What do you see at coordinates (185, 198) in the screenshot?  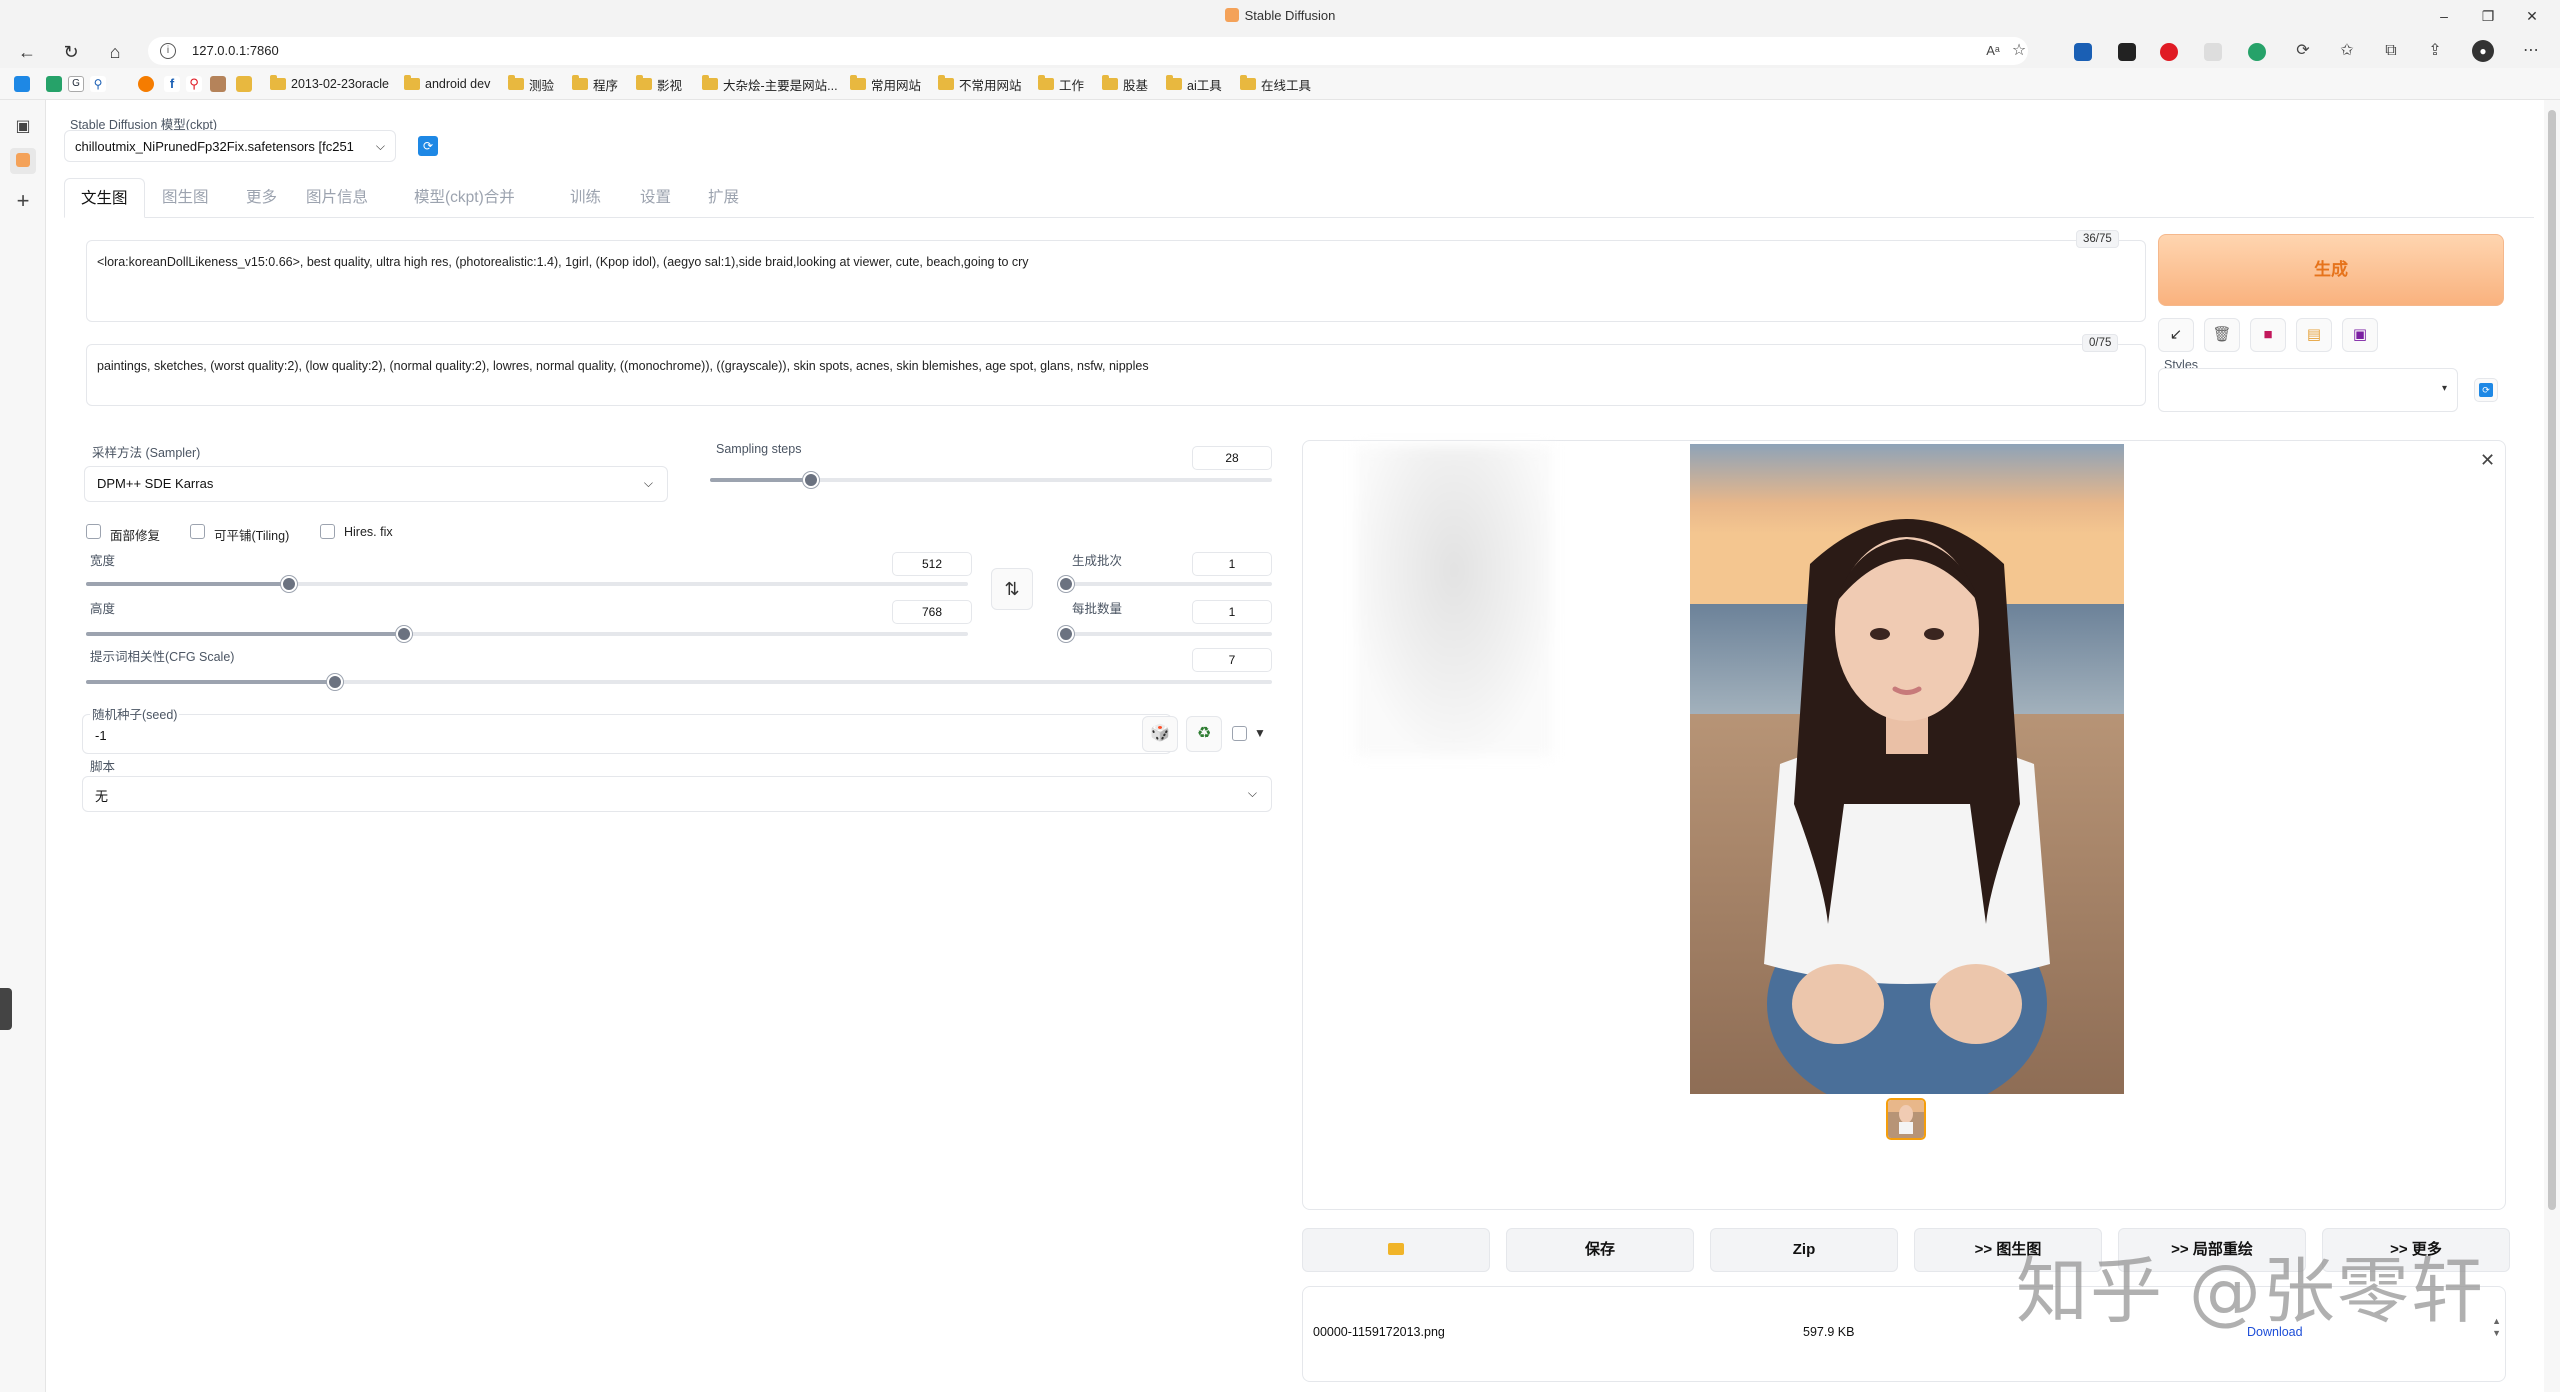 I see `tab-img2img: 图生图` at bounding box center [185, 198].